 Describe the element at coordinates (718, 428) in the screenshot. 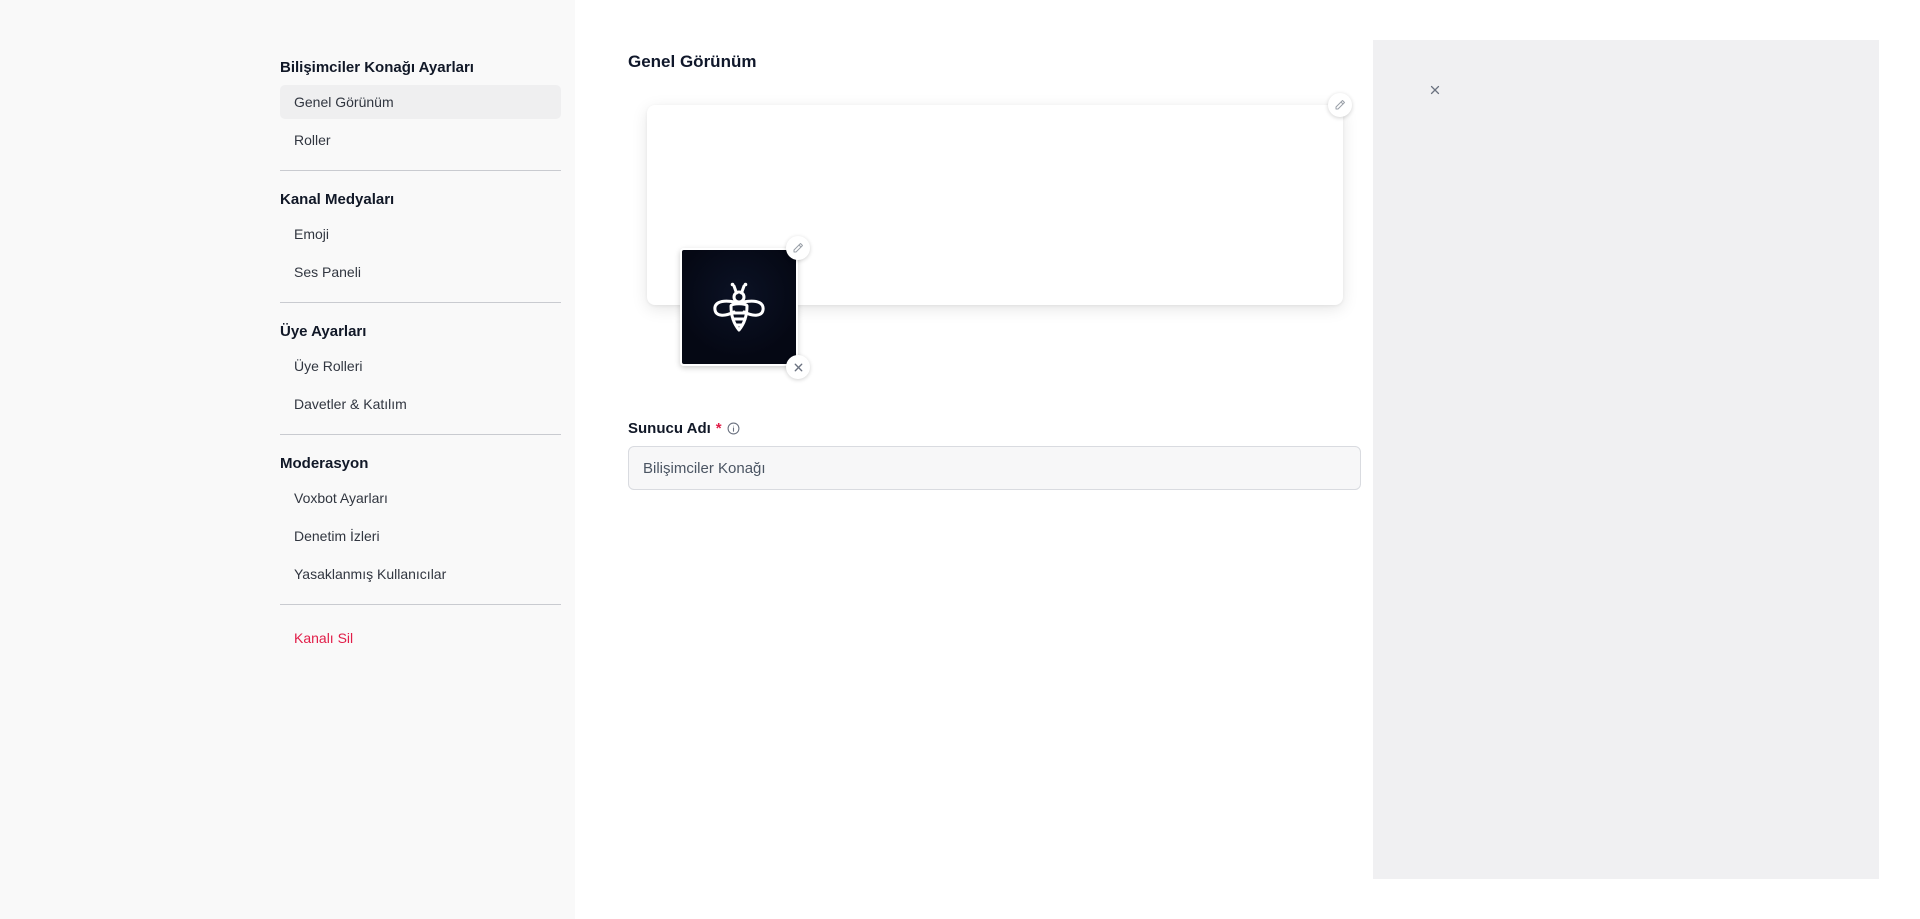

I see `required-mark: *` at that location.